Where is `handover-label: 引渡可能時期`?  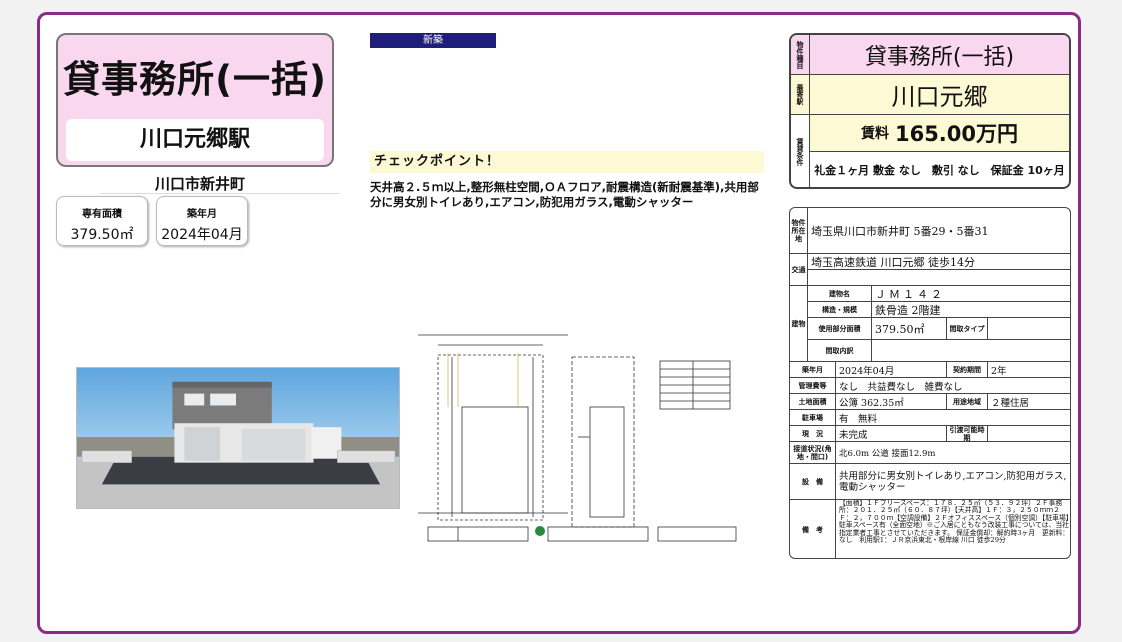 handover-label: 引渡可能時期 is located at coordinates (967, 434).